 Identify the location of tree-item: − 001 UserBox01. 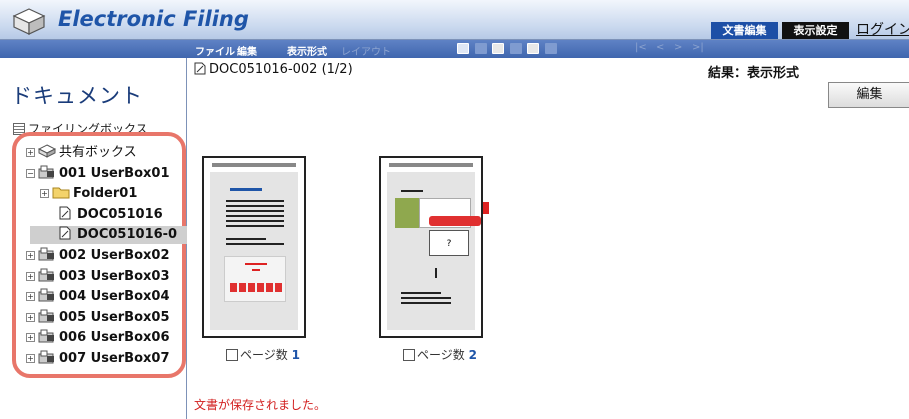
(98, 174).